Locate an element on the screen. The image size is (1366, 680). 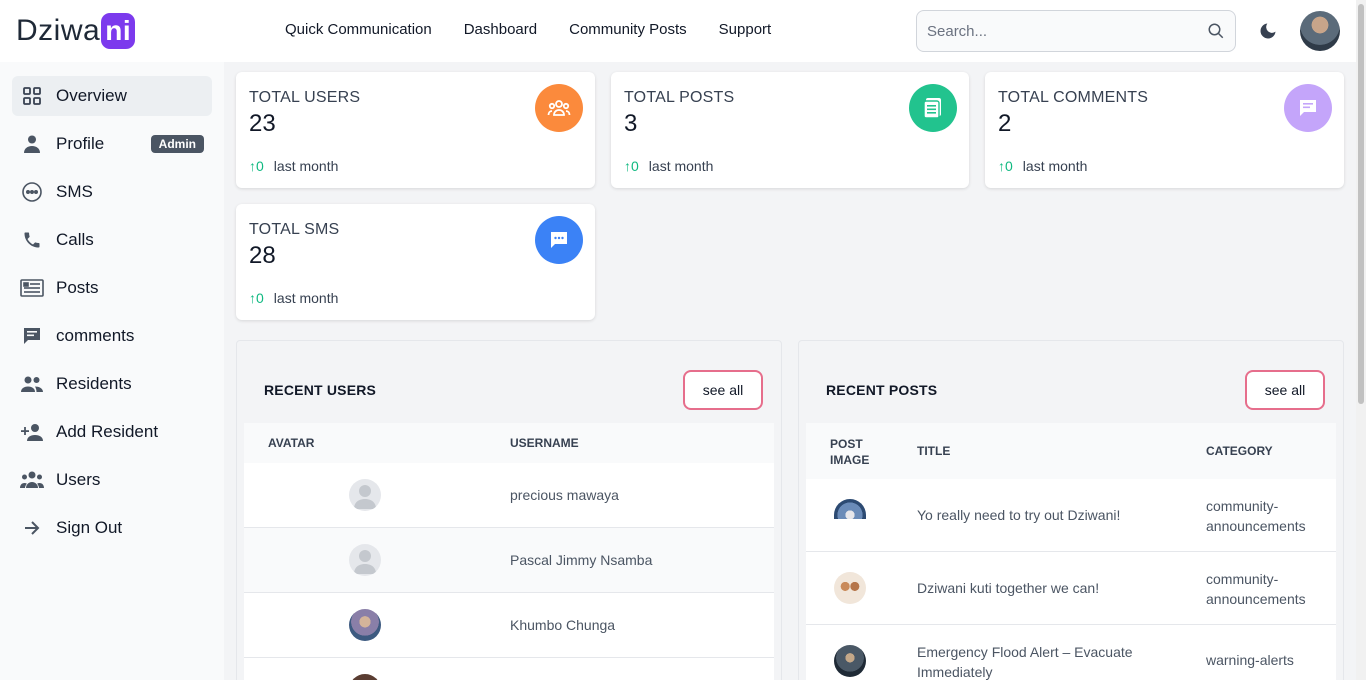
grid-icon is located at coordinates (32, 96).